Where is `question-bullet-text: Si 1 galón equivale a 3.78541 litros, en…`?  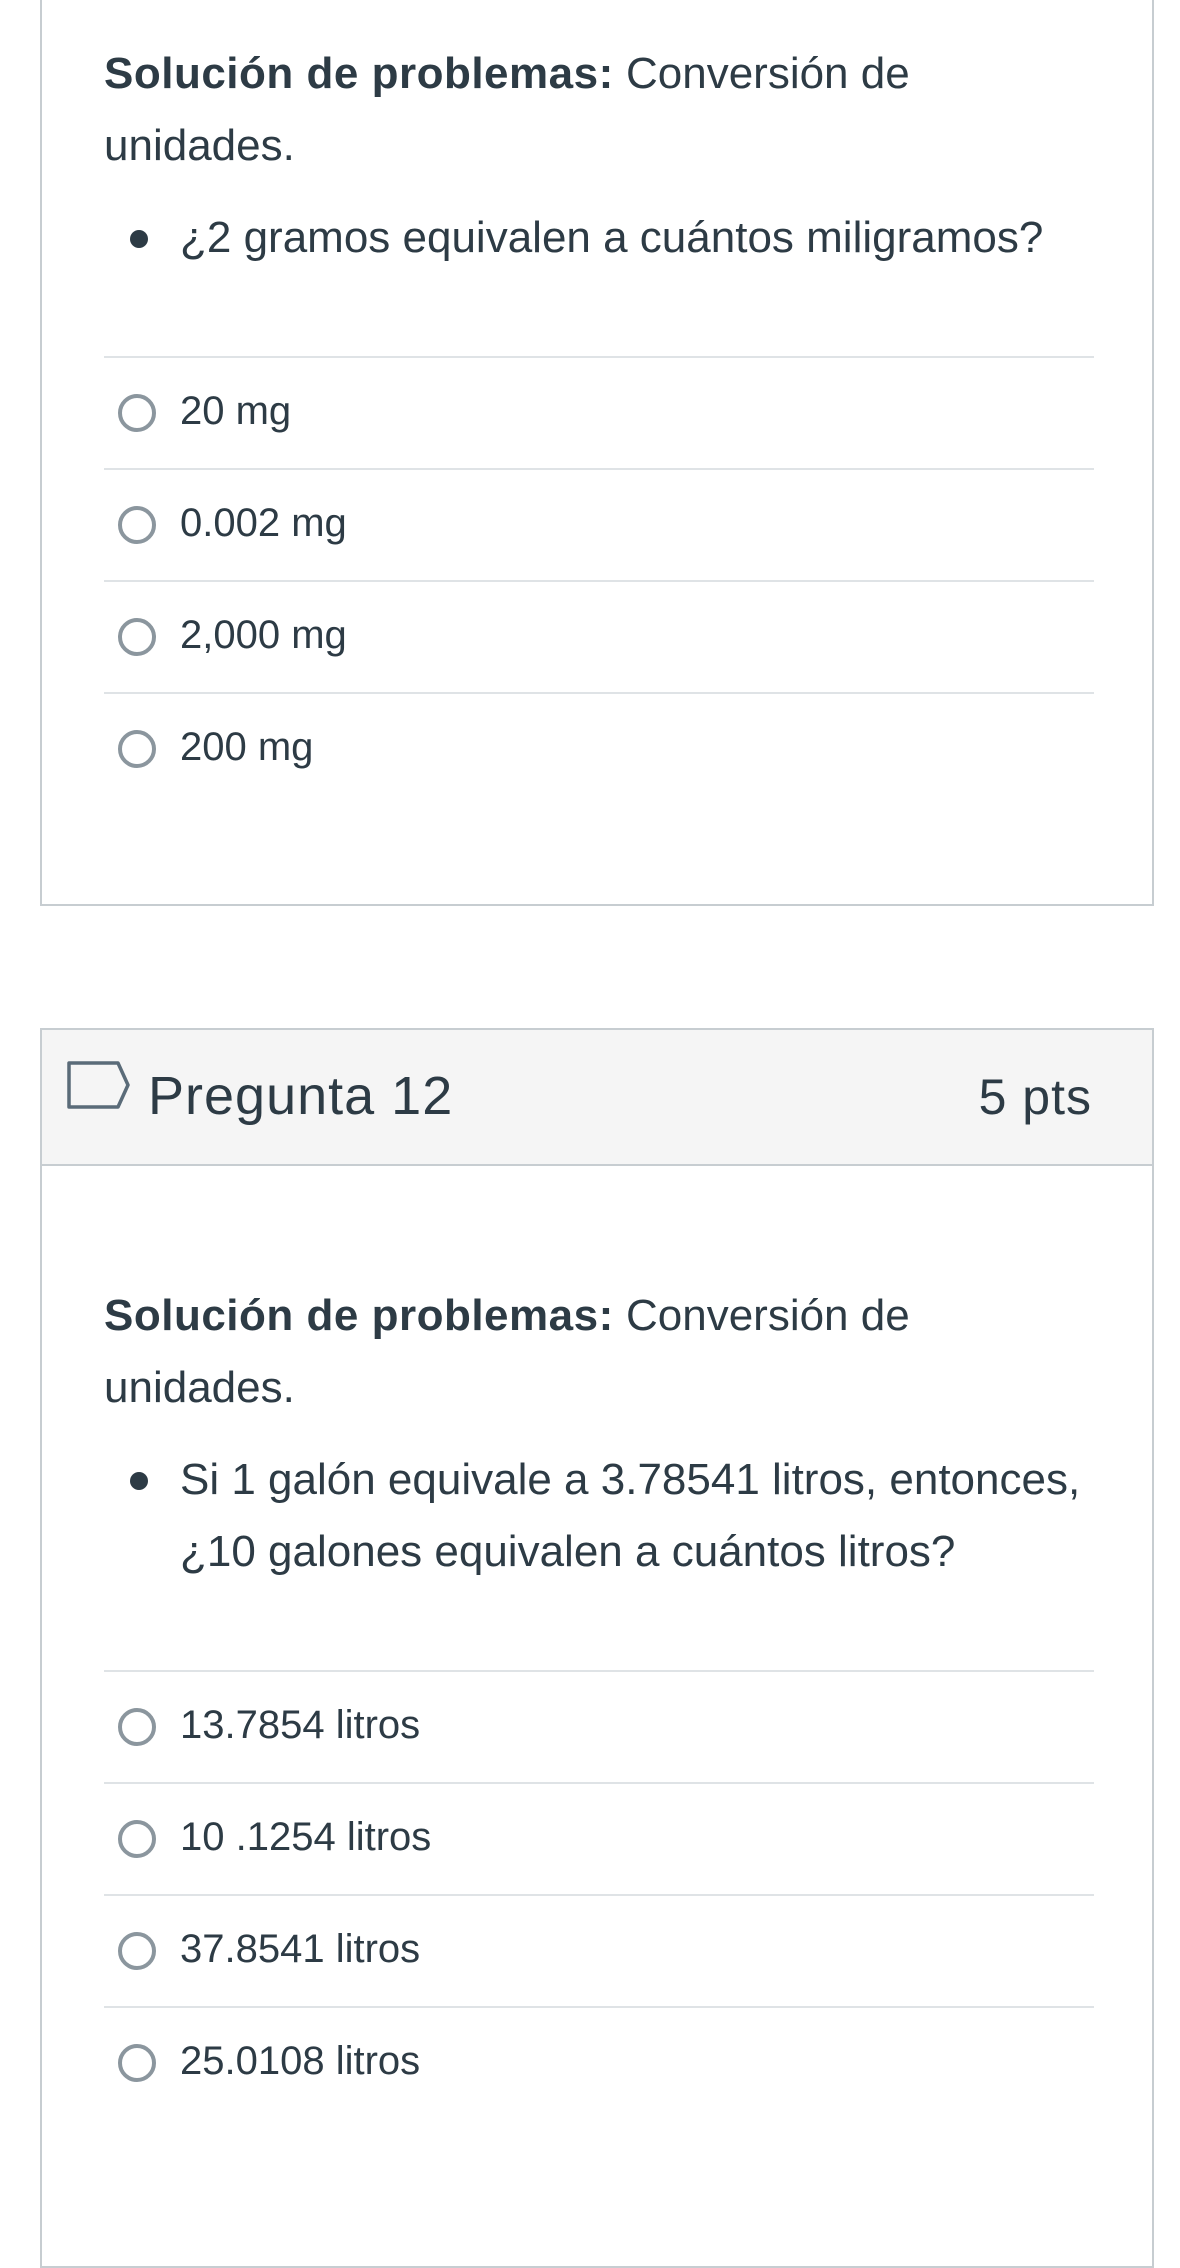
question-bullet-text: Si 1 galón equivale a 3.78541 litros, en… is located at coordinates (630, 1515).